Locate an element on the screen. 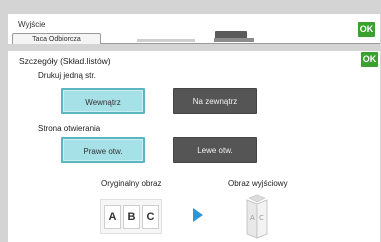  opening-side-label: Strona otwierania is located at coordinates (69, 128).